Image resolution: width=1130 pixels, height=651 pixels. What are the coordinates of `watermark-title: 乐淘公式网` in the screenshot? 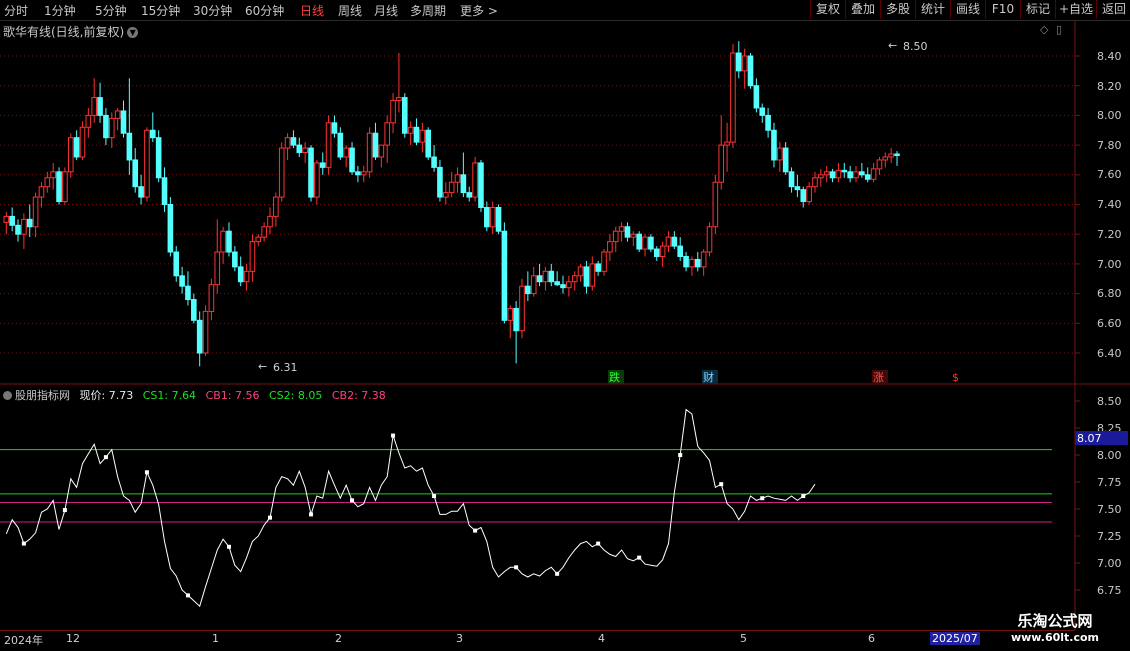 It's located at (1055, 621).